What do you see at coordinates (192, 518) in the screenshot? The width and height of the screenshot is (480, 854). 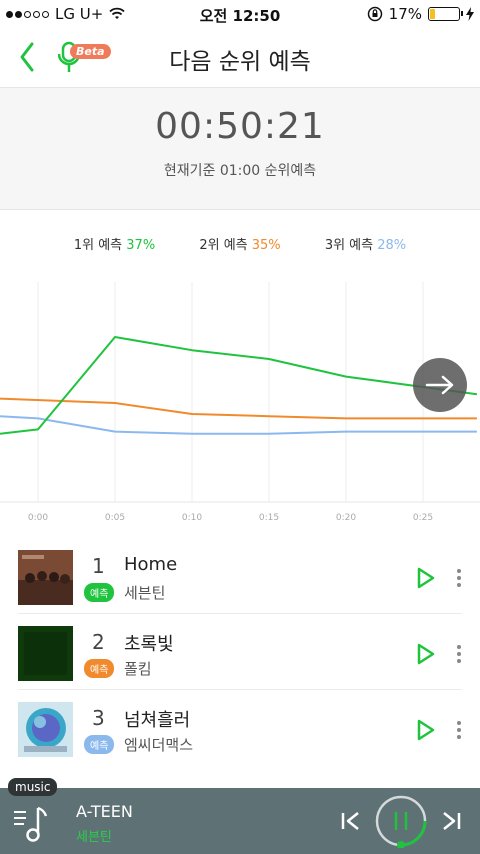 I see `x-tick-label: 0:10` at bounding box center [192, 518].